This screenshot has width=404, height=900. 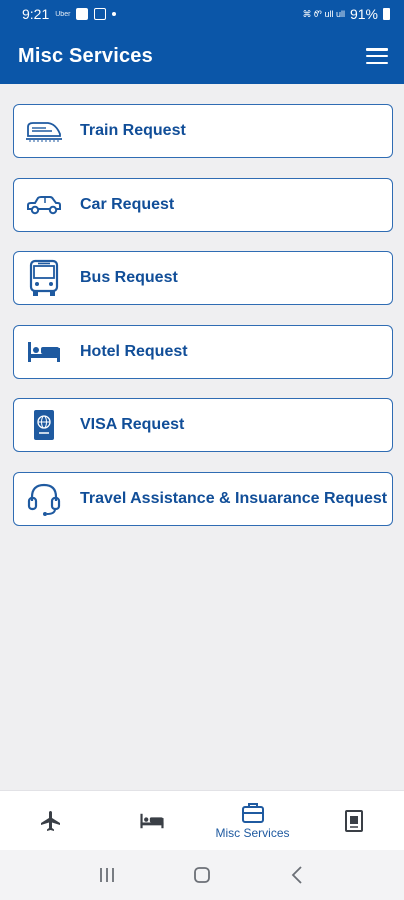 I want to click on service-label: Travel Assistance & Insuarance Request, so click(x=234, y=498).